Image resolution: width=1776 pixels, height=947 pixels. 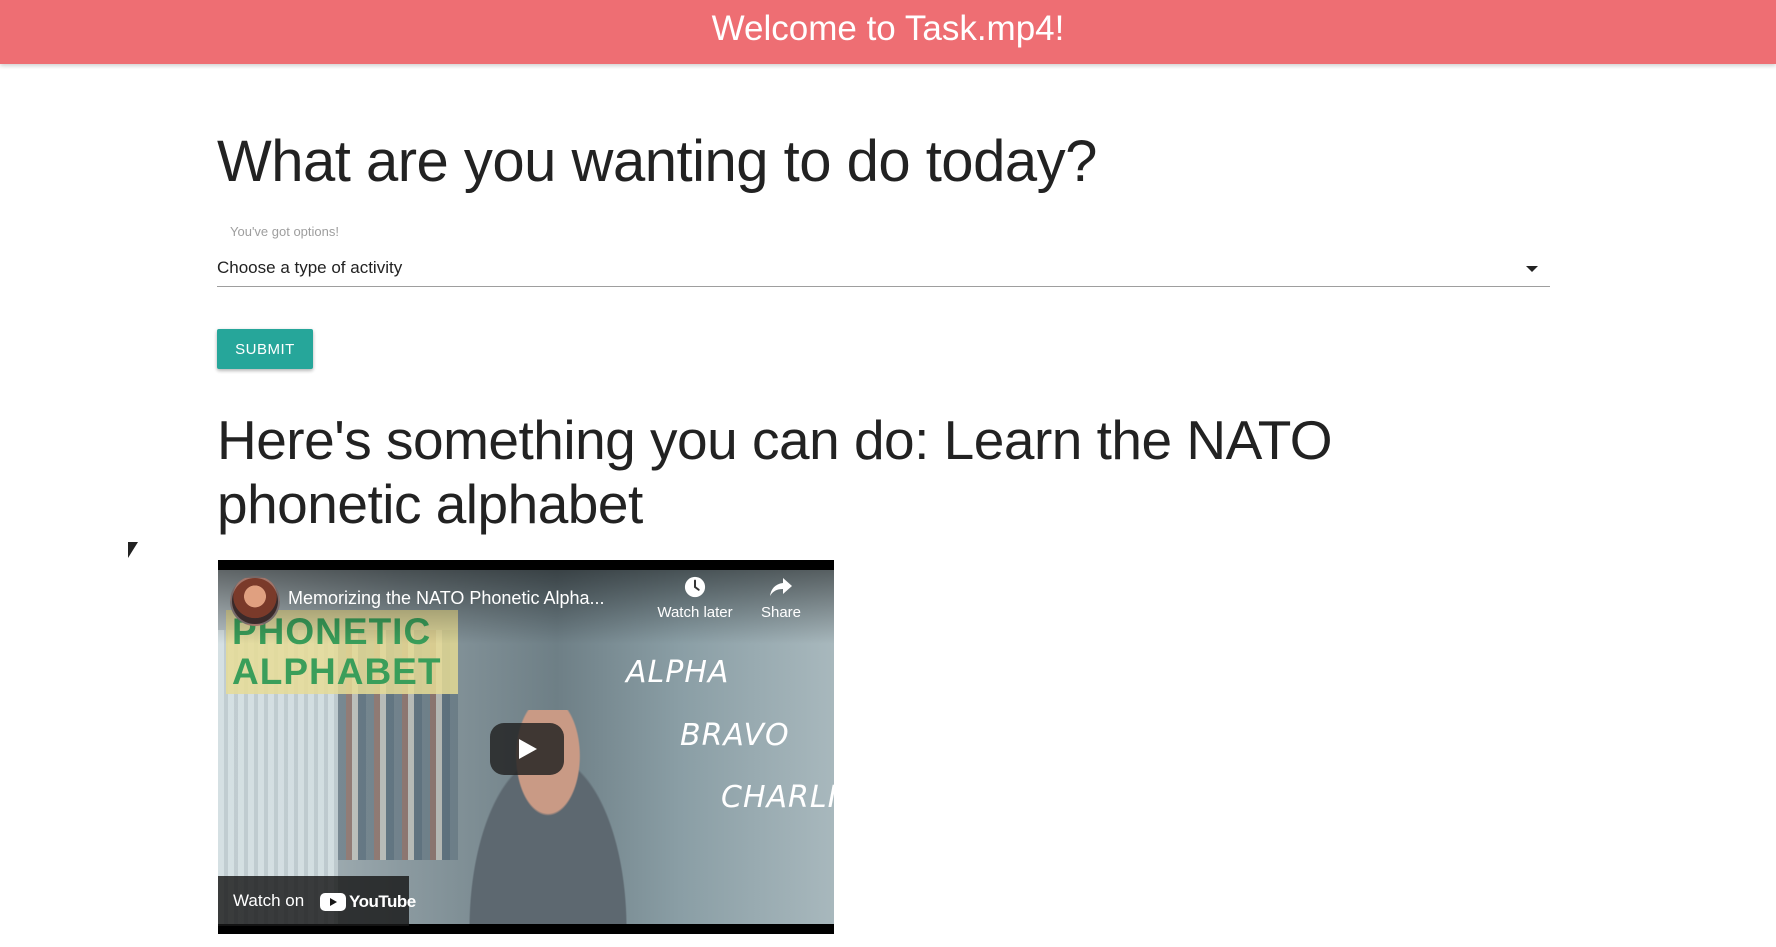 What do you see at coordinates (678, 672) in the screenshot?
I see `thumbnail-word-alpha: ALPHA` at bounding box center [678, 672].